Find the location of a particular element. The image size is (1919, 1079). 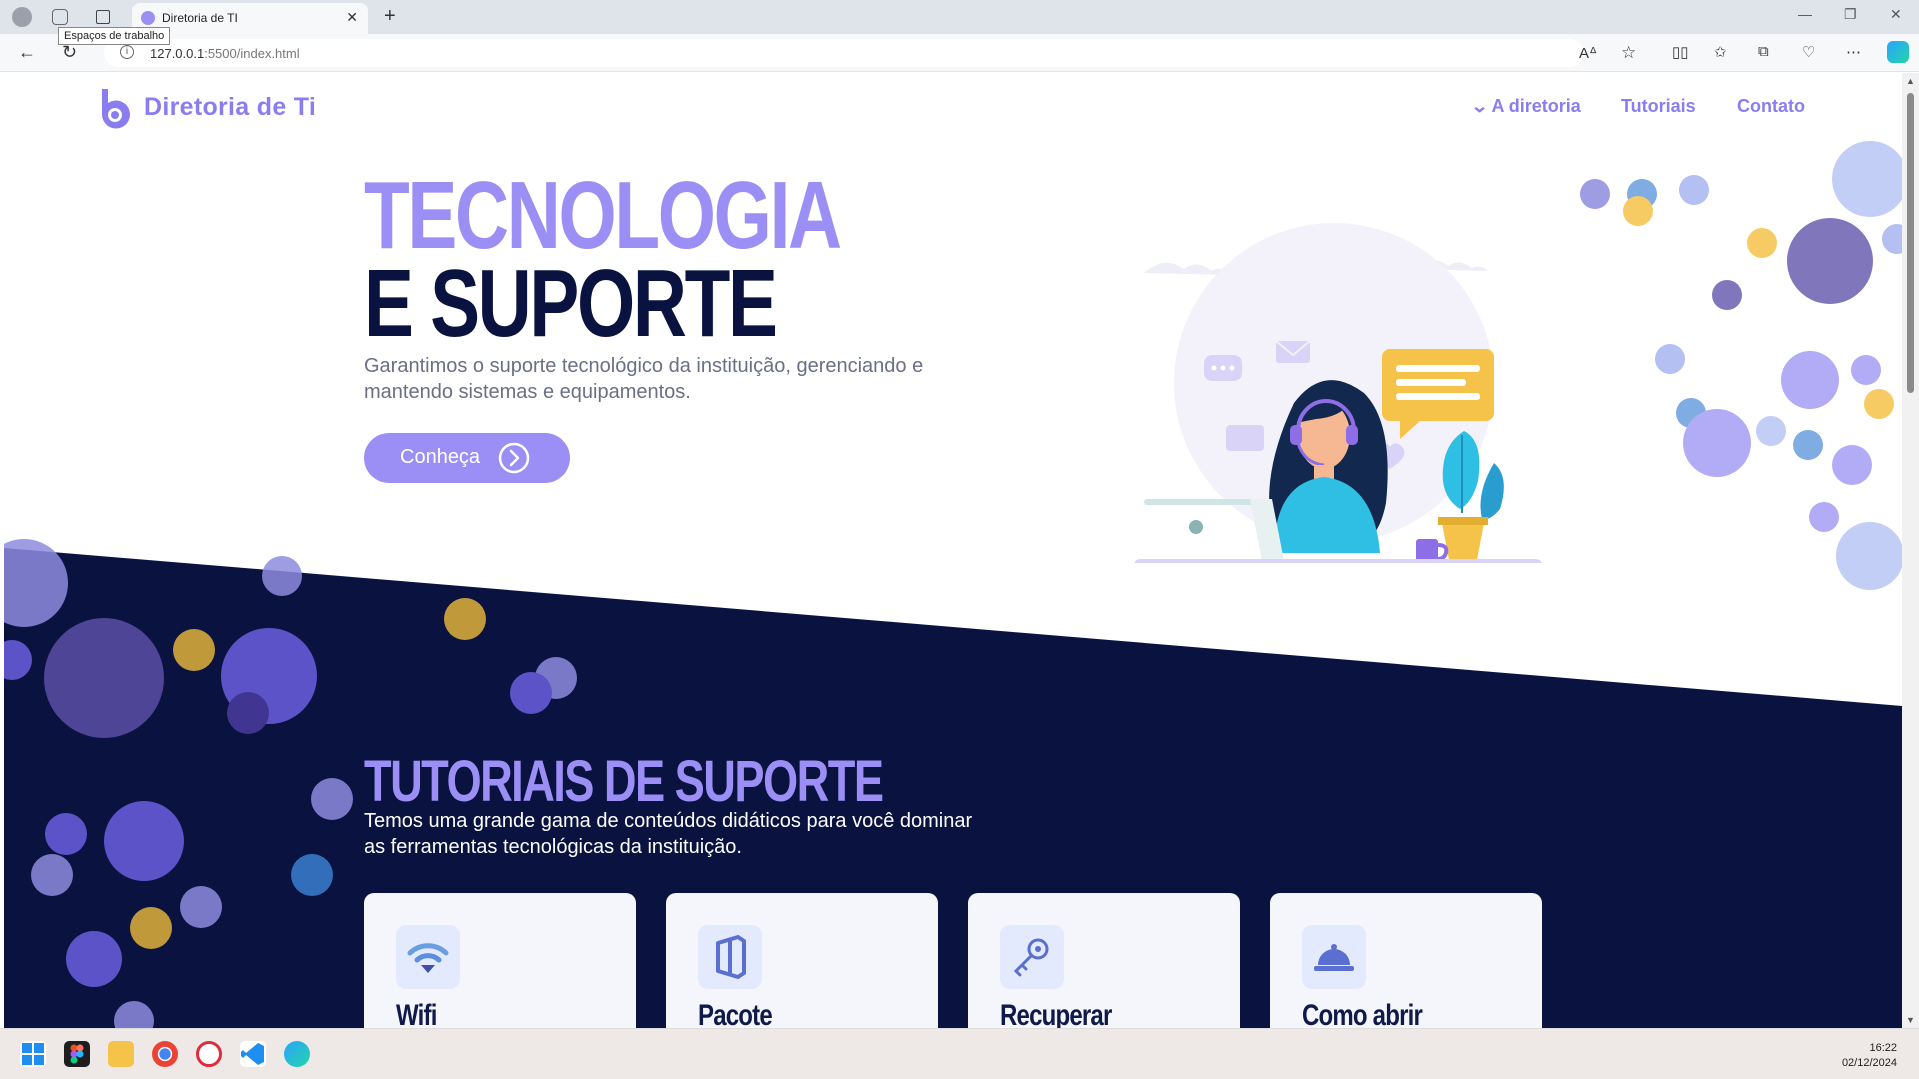

tutorial-card-title: Recuperar is located at coordinates (1056, 1013).